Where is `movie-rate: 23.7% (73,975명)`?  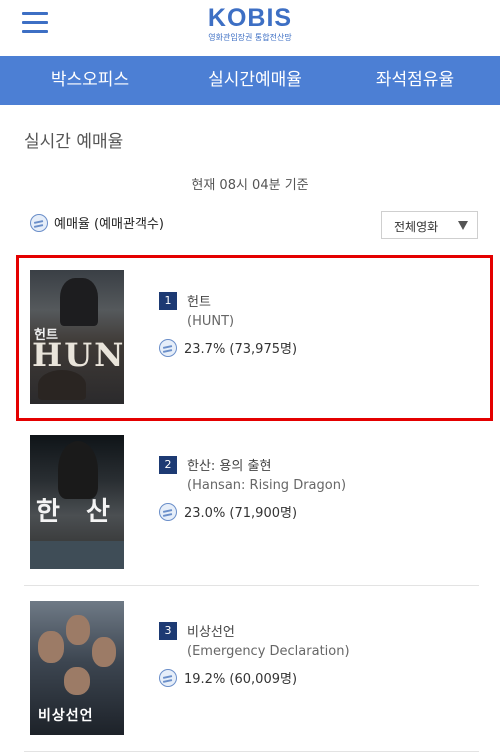 movie-rate: 23.7% (73,975명) is located at coordinates (228, 347).